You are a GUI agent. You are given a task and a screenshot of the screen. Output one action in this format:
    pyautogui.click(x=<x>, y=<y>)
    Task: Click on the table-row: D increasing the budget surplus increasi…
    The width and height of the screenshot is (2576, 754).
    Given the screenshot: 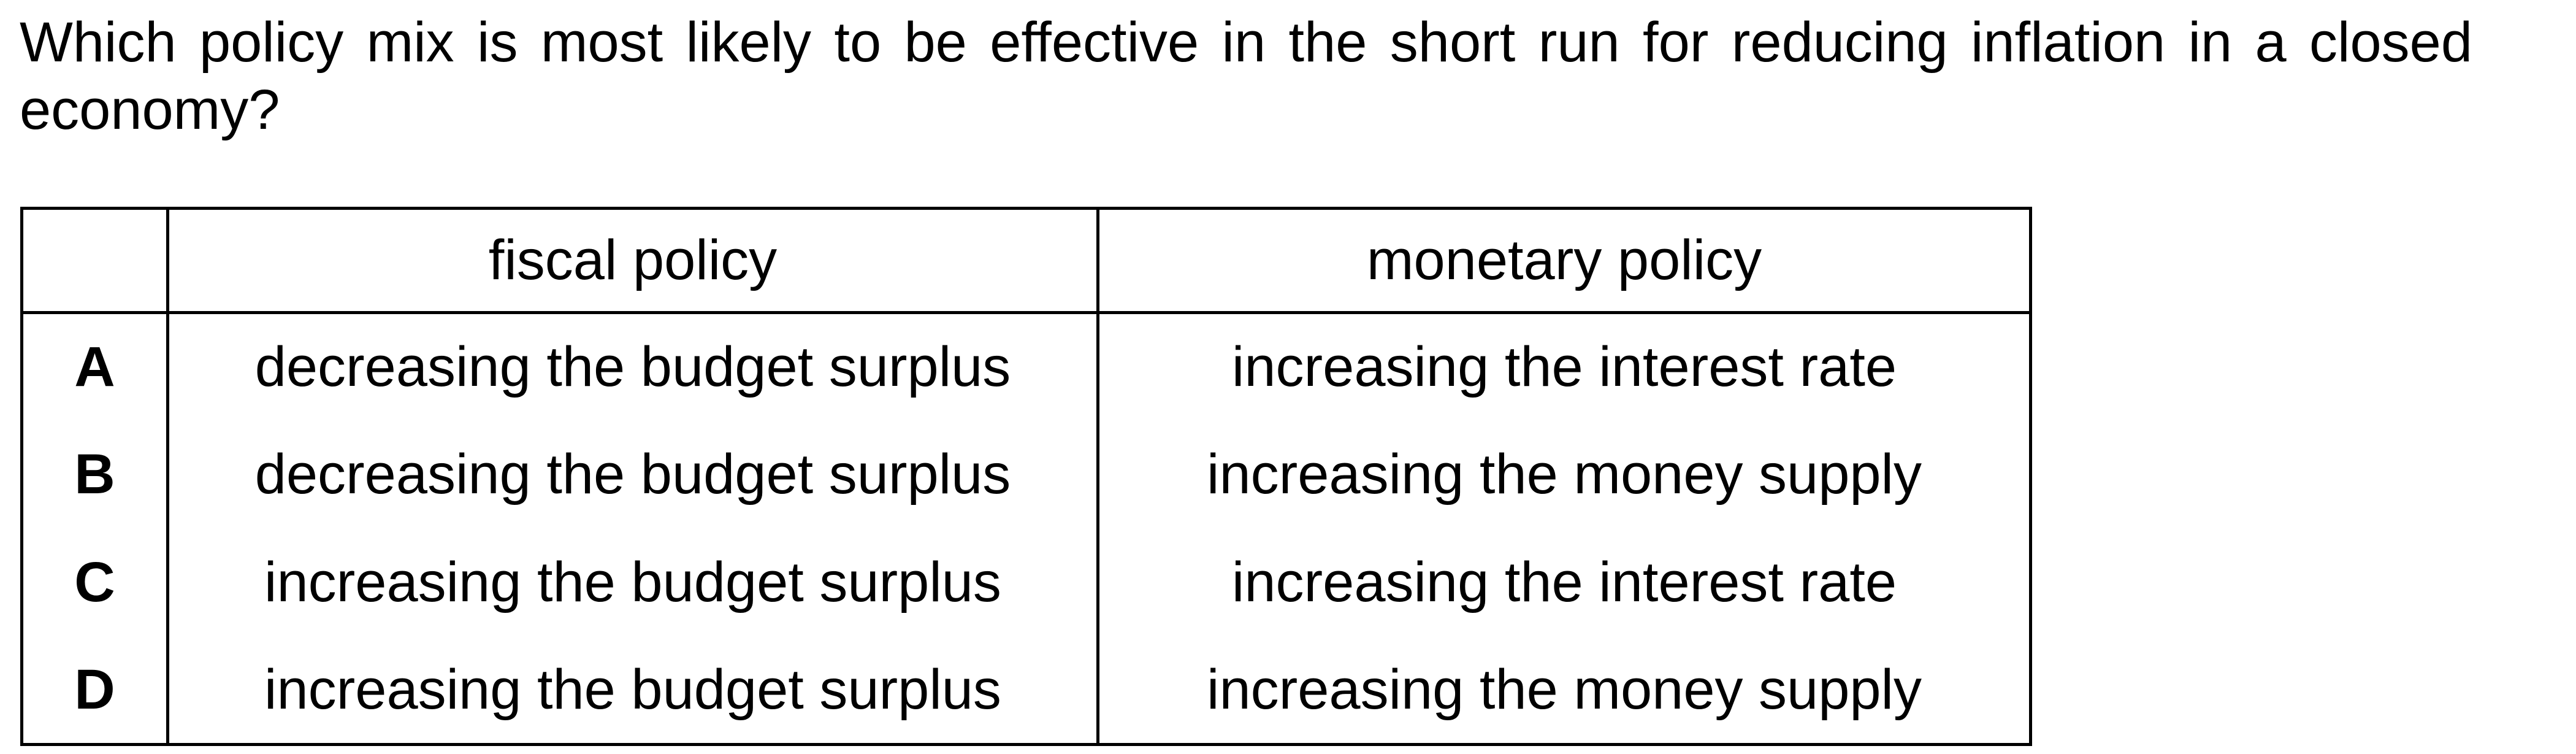 What is the action you would take?
    pyautogui.click(x=1026, y=691)
    